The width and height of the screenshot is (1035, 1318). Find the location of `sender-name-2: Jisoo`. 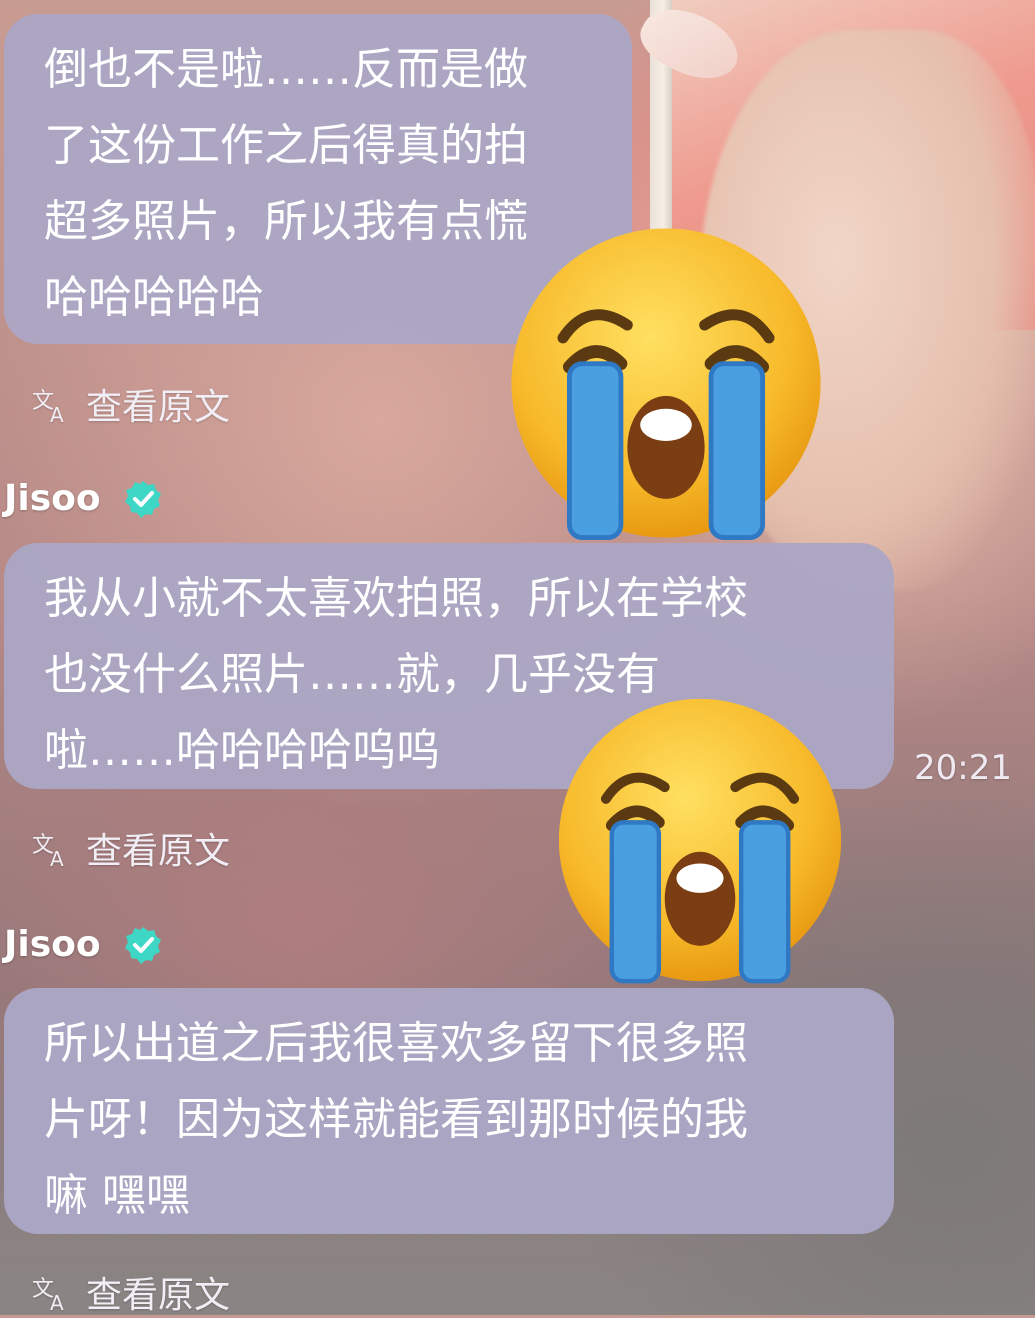

sender-name-2: Jisoo is located at coordinates (83, 498).